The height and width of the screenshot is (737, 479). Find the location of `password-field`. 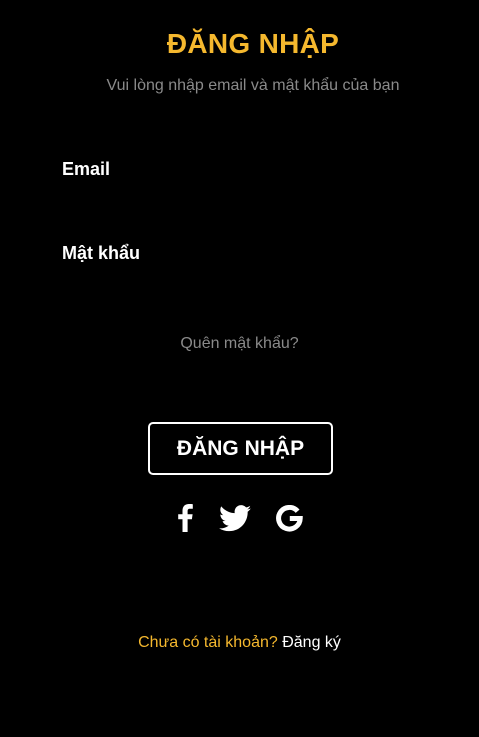

password-field is located at coordinates (240, 283).